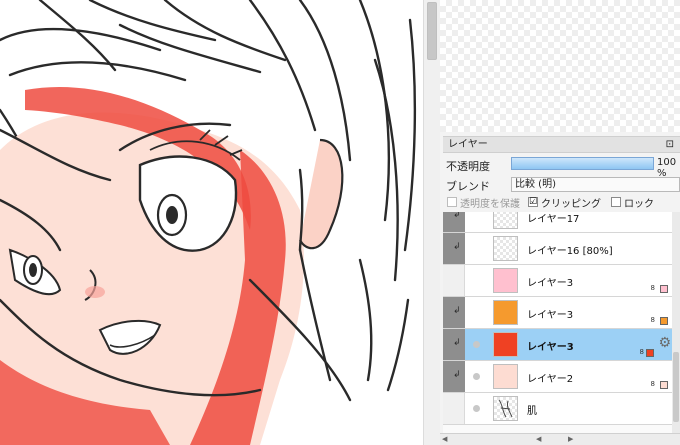  What do you see at coordinates (533, 202) in the screenshot?
I see `clipping-checkbox: ☑` at bounding box center [533, 202].